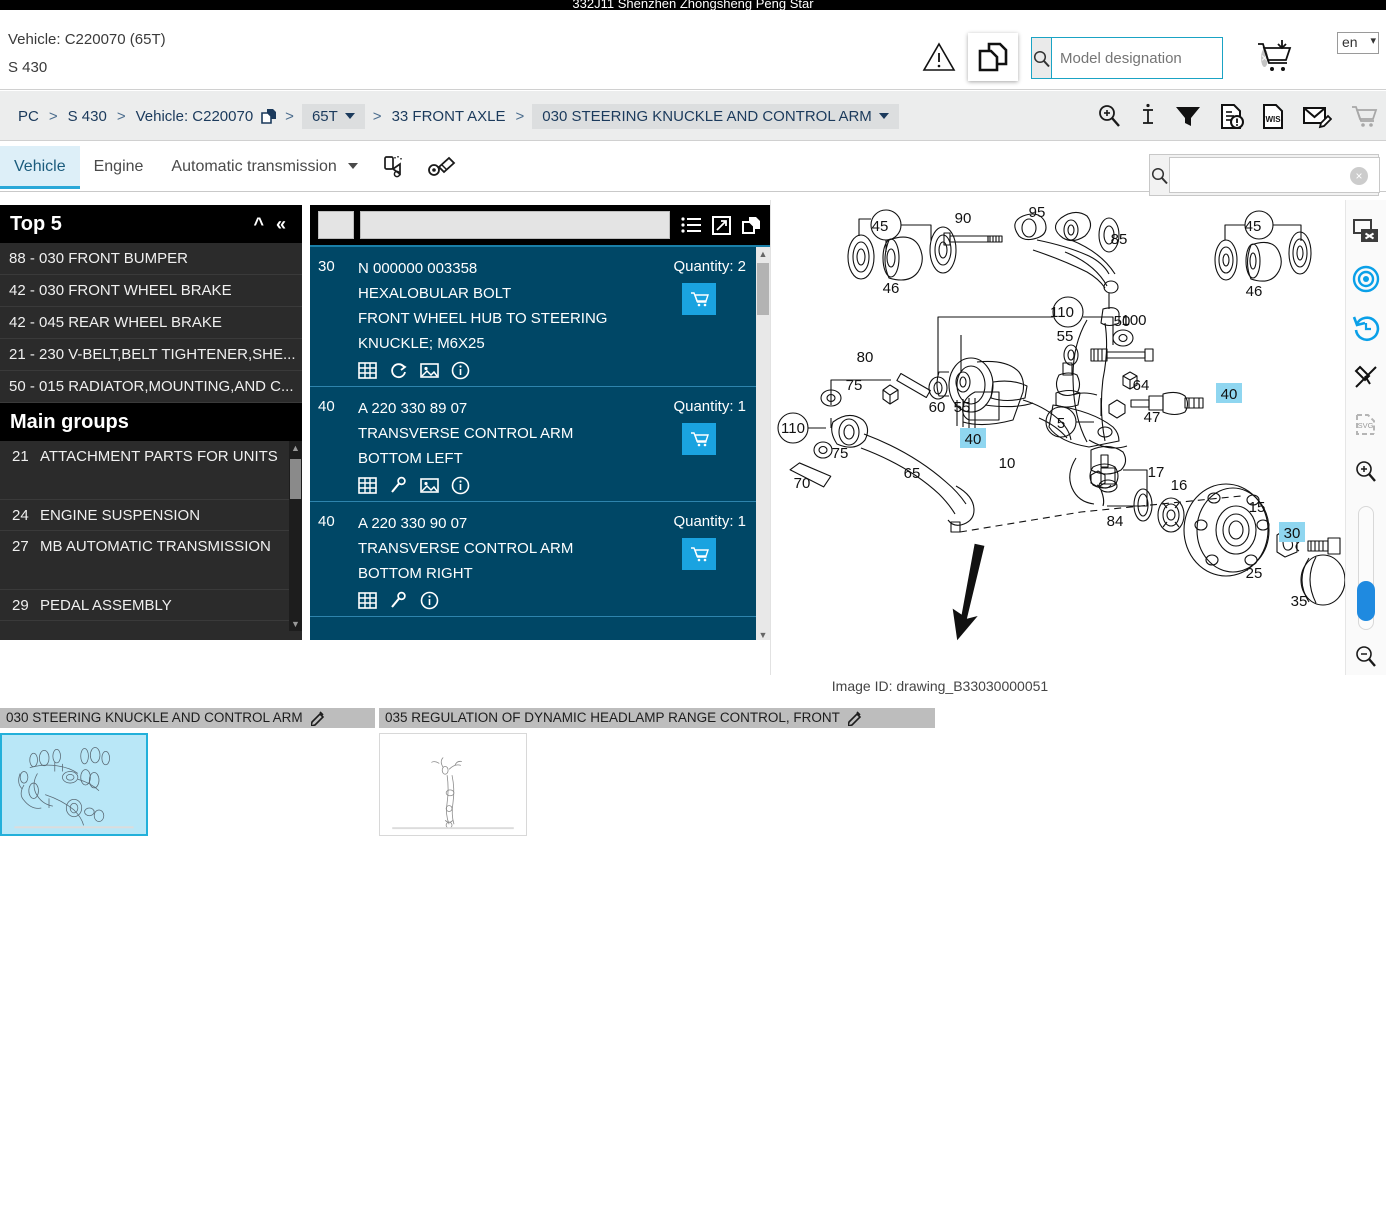  Describe the element at coordinates (333, 116) in the screenshot. I see `breadcrumb-item-variant: 65T` at that location.